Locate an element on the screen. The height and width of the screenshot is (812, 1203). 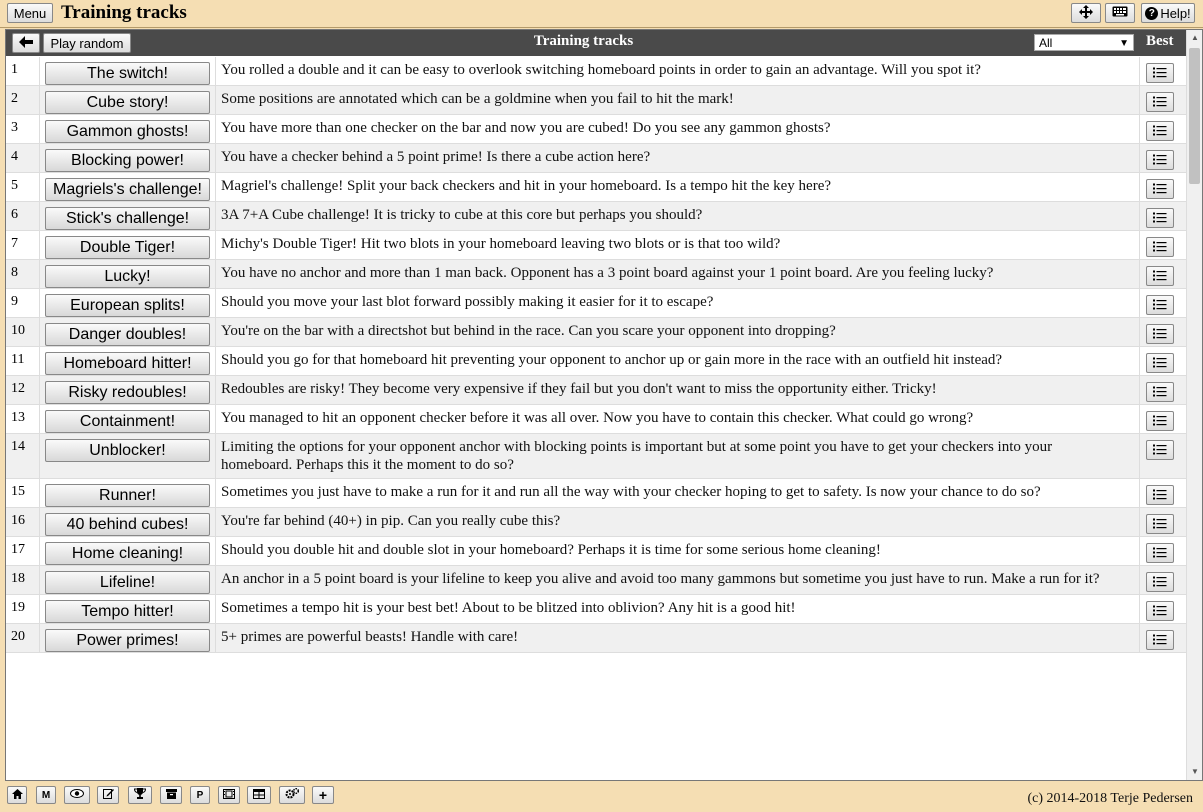
scroll-up-icon: ▲ is located at coordinates (1194, 38).